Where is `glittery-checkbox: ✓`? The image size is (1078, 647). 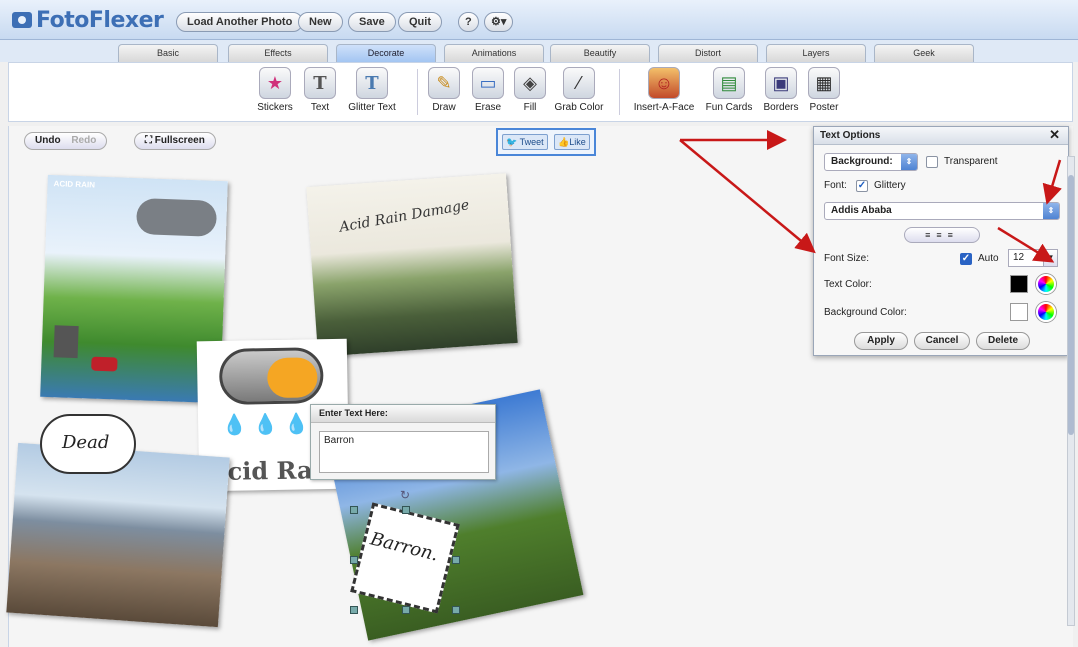
glittery-checkbox: ✓ is located at coordinates (862, 186).